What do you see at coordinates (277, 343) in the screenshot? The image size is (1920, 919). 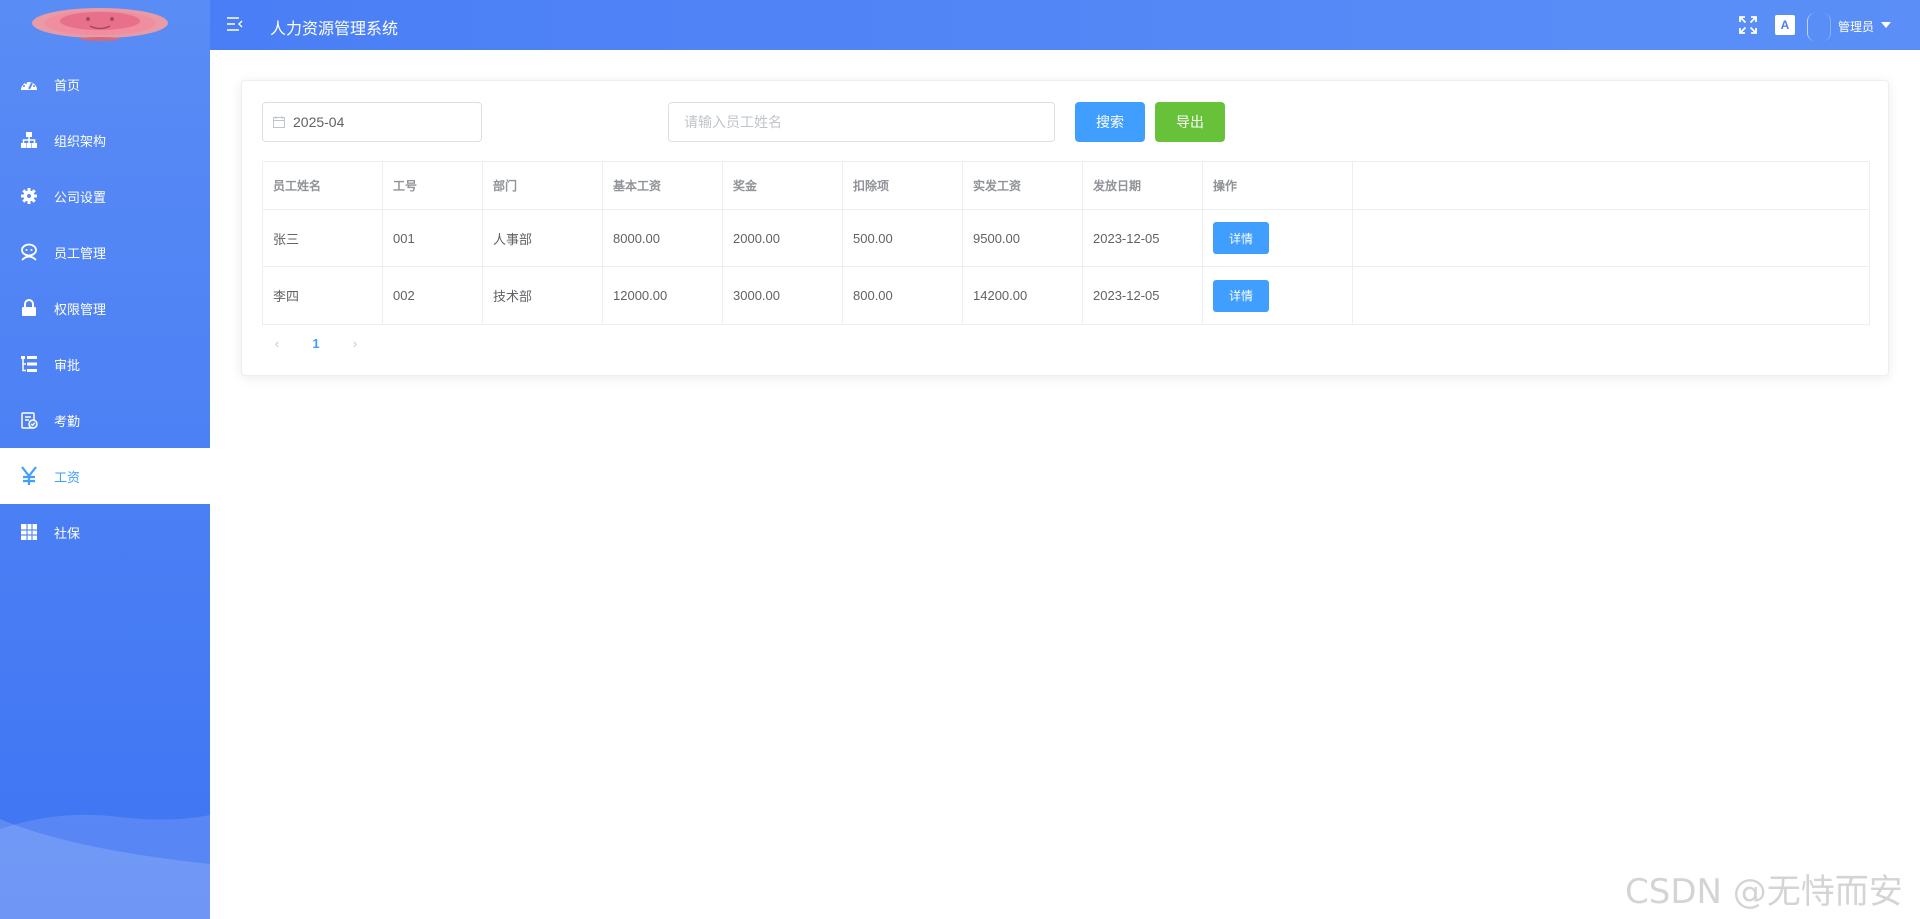 I see `prev-page-button: ‹` at bounding box center [277, 343].